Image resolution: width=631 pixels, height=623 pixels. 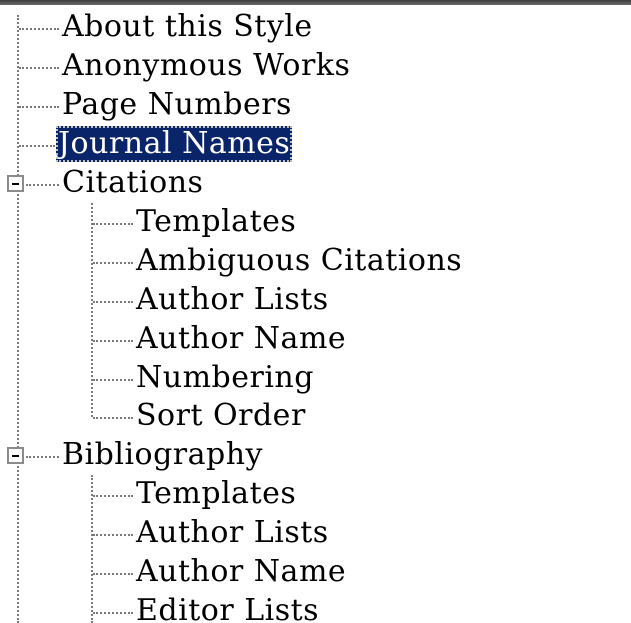 I want to click on tree-item-ambiguous-citations: Ambiguous Citations, so click(x=299, y=261).